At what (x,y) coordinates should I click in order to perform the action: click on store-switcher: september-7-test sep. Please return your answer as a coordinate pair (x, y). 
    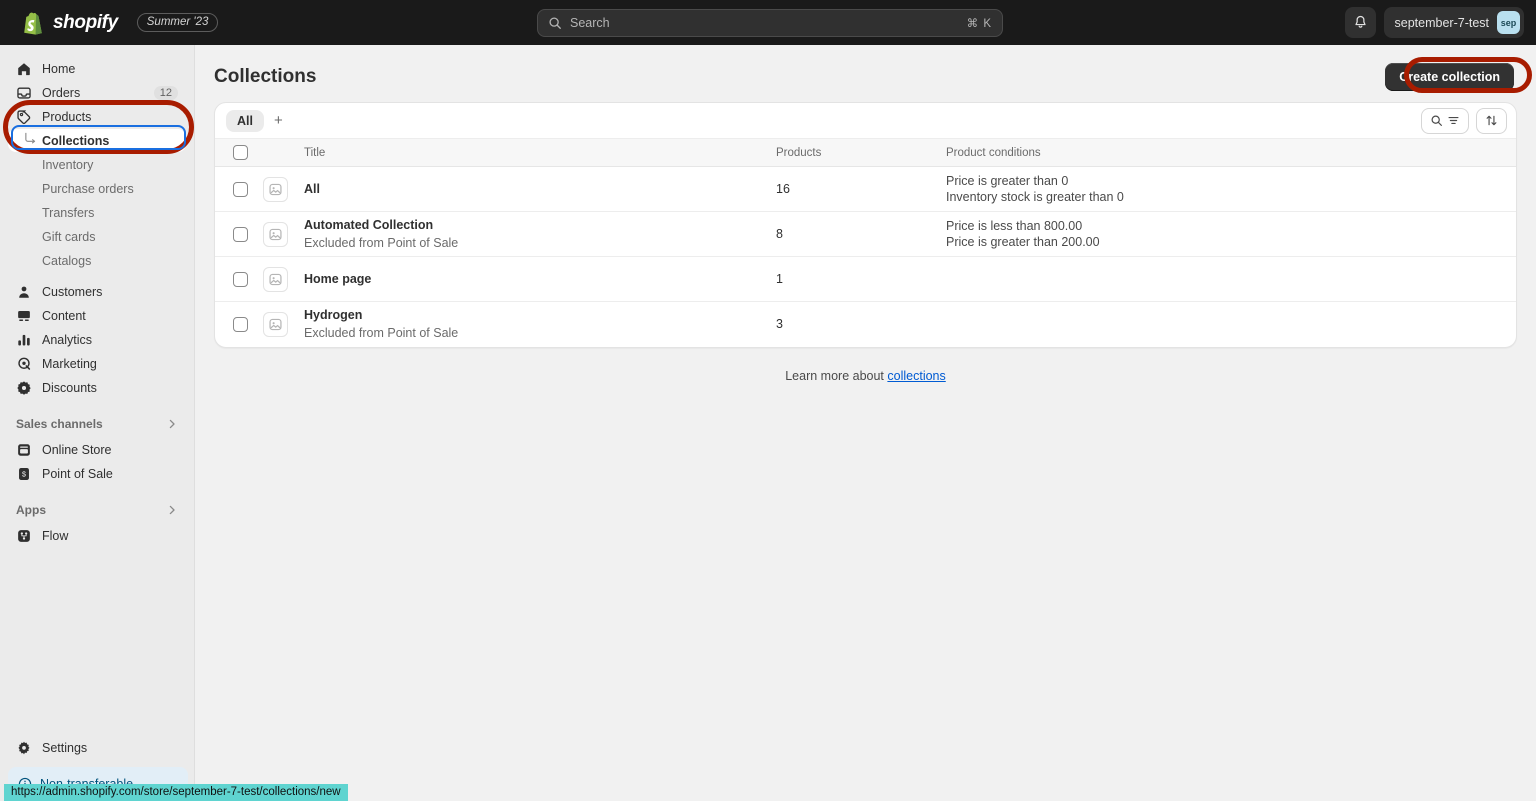
    Looking at the image, I should click on (1453, 22).